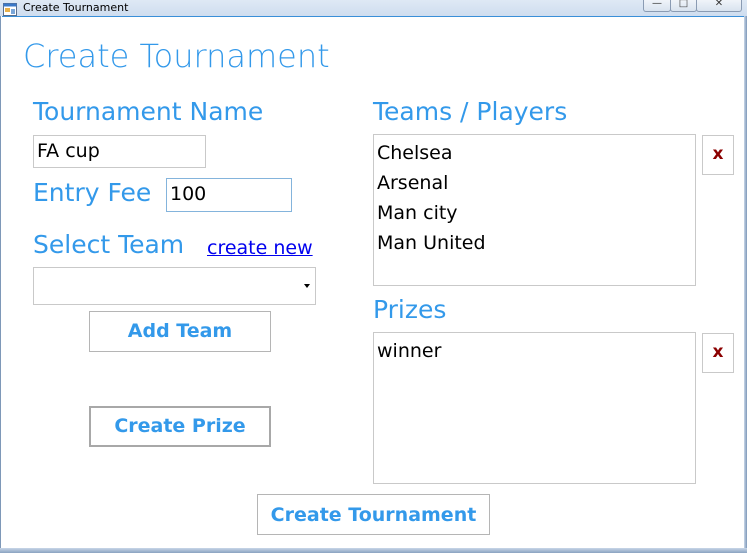 This screenshot has width=747, height=553. I want to click on teams-players-label: Teams / Players, so click(470, 111).